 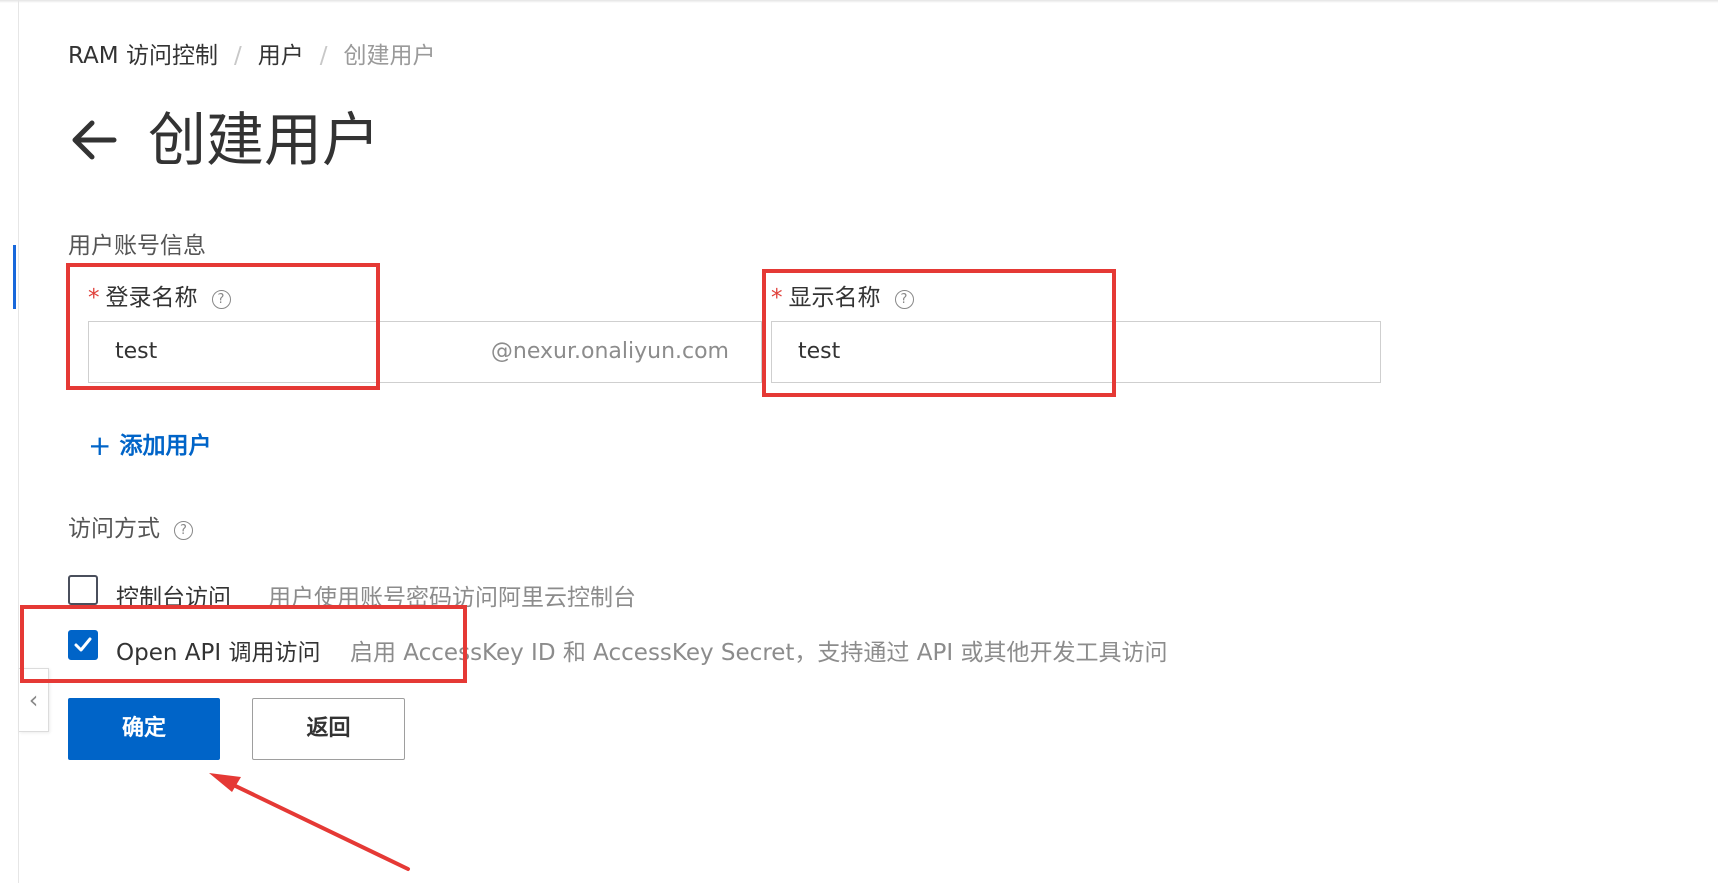 What do you see at coordinates (14, 277) in the screenshot?
I see `sidebar-active-indicator` at bounding box center [14, 277].